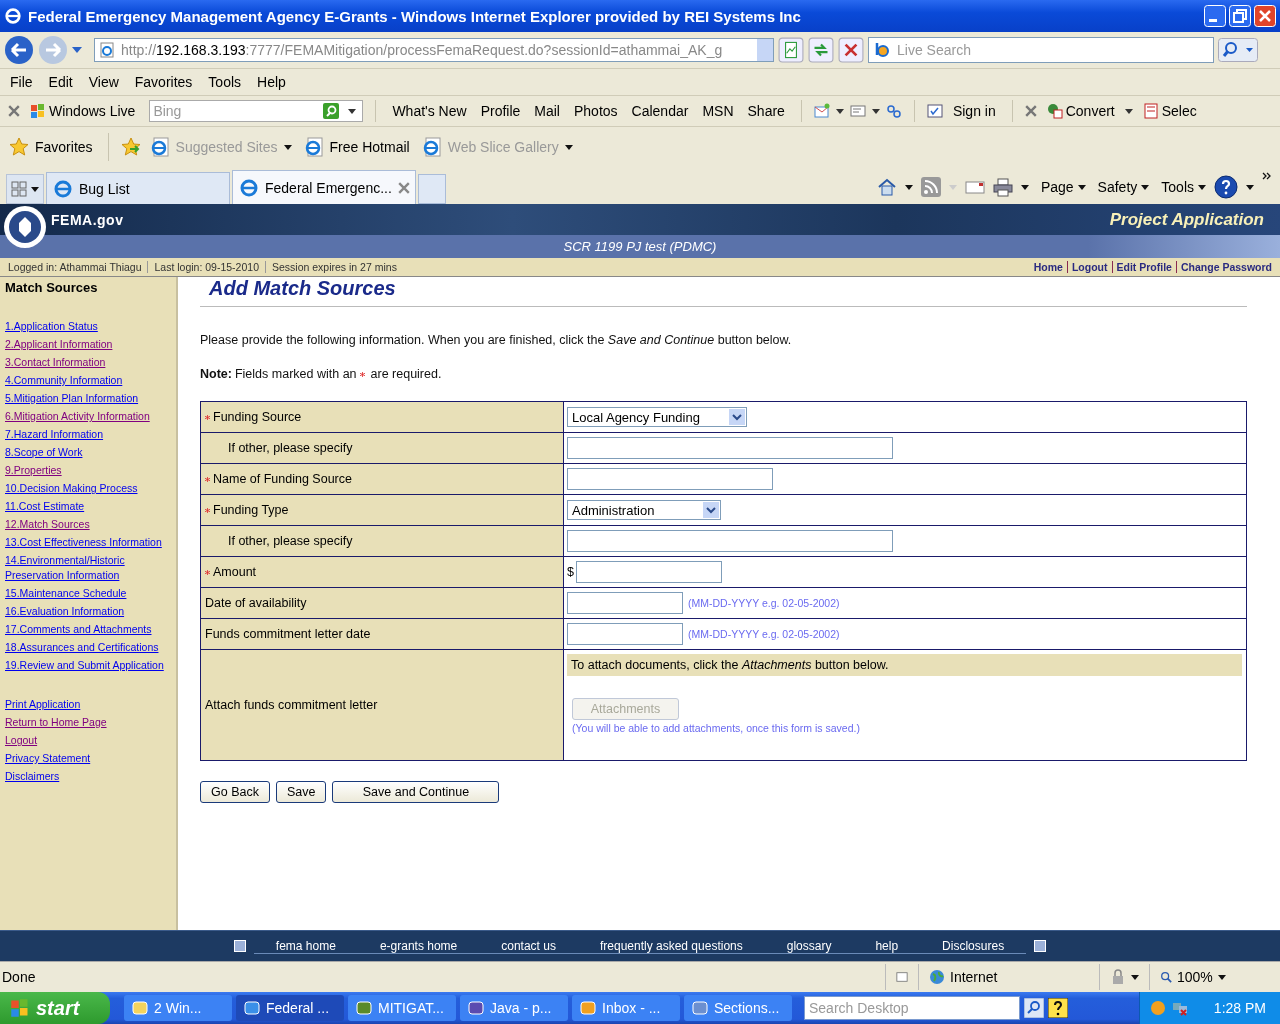  I want to click on toolbar-link: Profile, so click(500, 111).